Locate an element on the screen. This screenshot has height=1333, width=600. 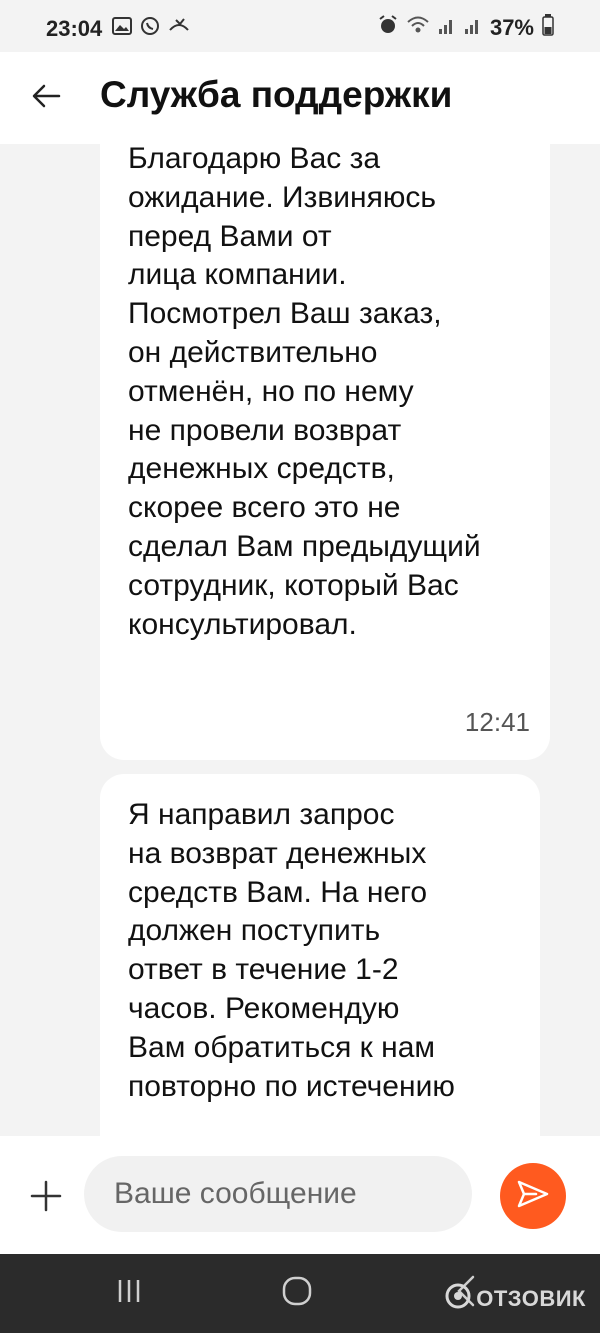
status-time: 23:04 is located at coordinates (74, 28).